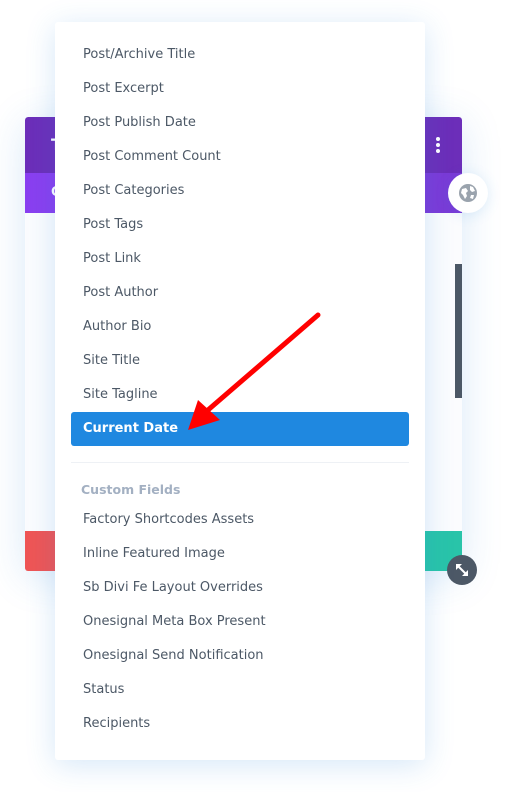 This screenshot has width=506, height=792. I want to click on menu-item-post-categories: Post Categories, so click(240, 191).